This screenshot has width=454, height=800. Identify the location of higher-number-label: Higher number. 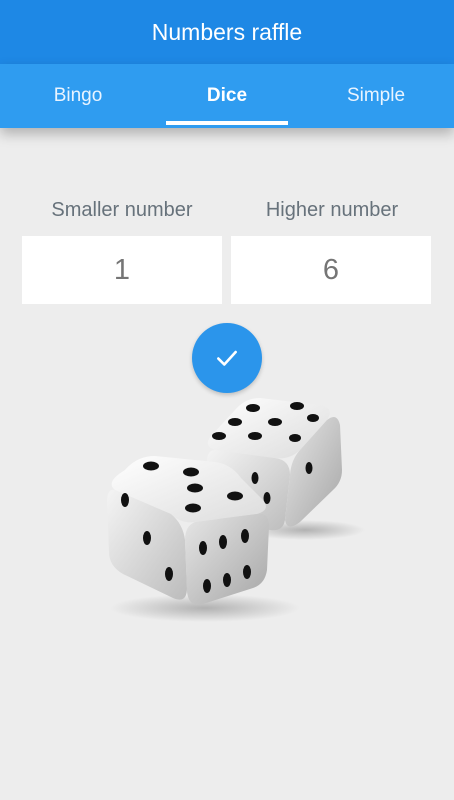
(332, 210).